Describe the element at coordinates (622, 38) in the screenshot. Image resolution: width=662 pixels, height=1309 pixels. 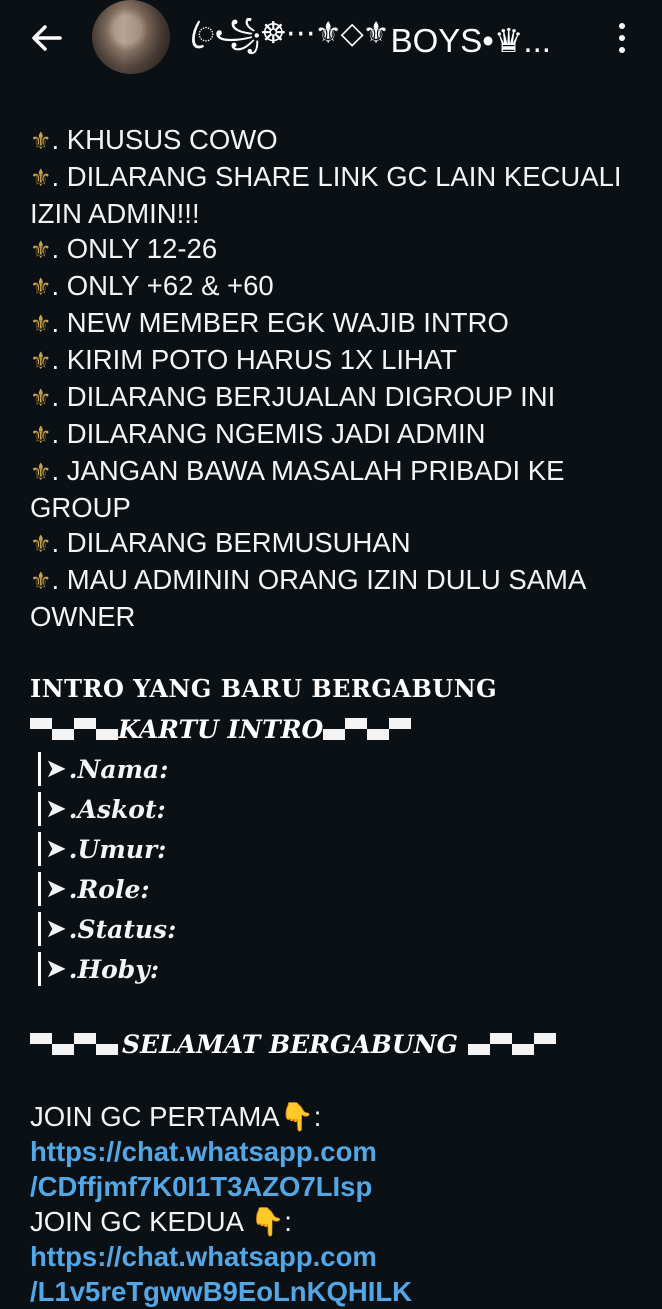
I see `more-vert-icon` at that location.